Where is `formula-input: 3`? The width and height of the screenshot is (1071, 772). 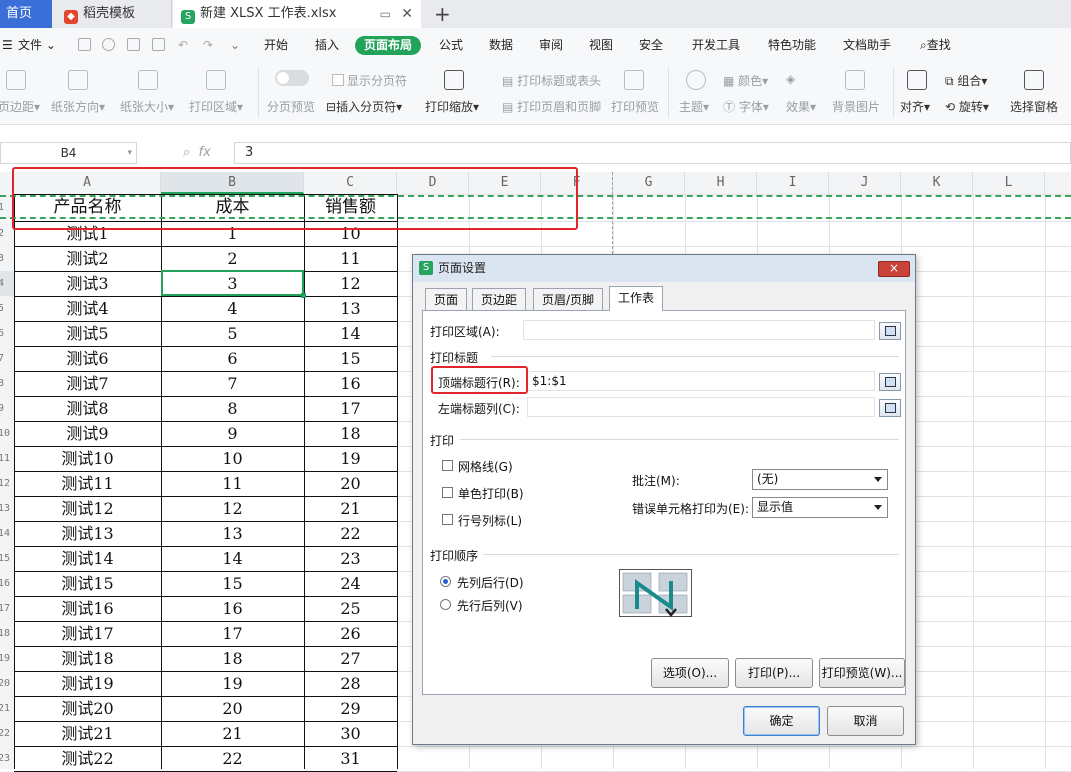
formula-input: 3 is located at coordinates (652, 153).